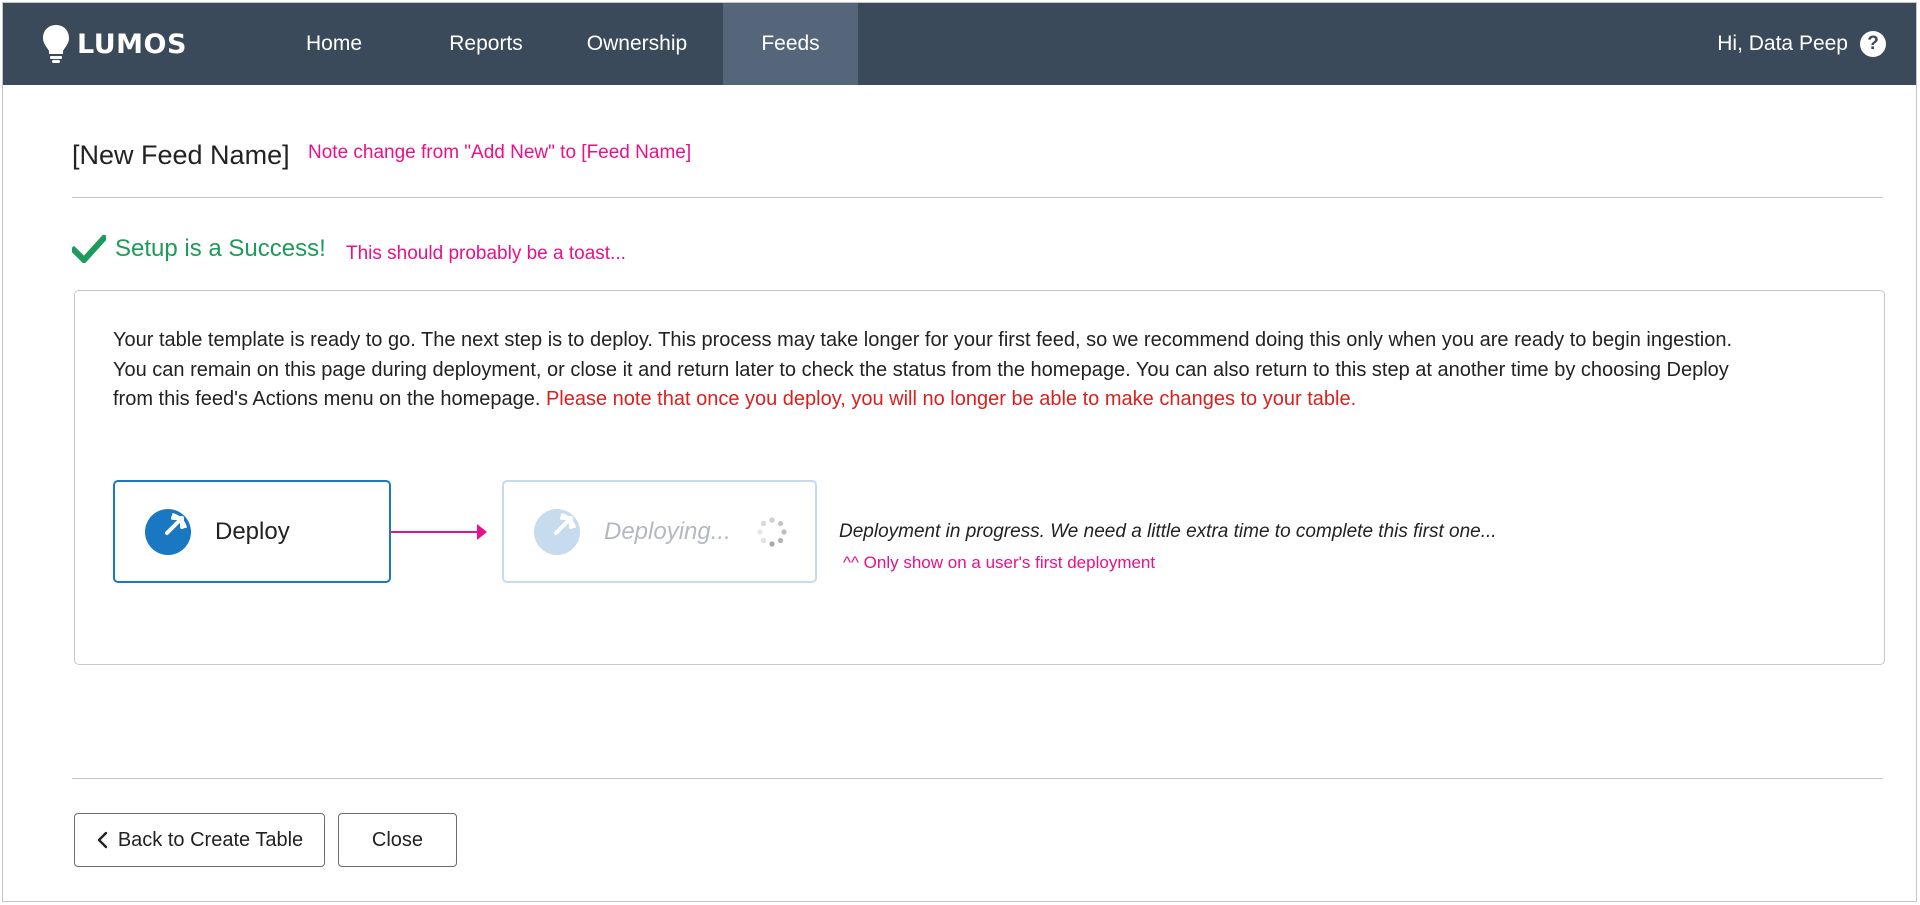 Image resolution: width=1920 pixels, height=905 pixels. I want to click on nav-home: Home, so click(334, 44).